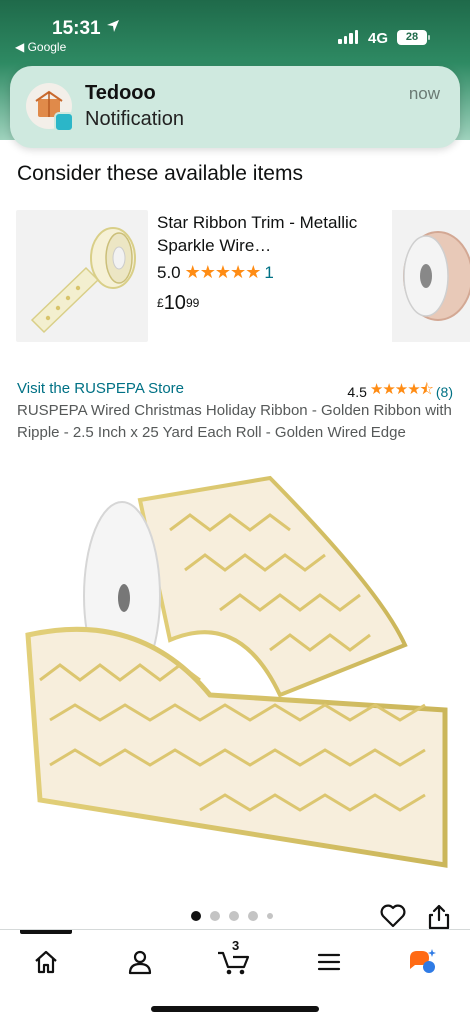 Image resolution: width=470 pixels, height=1024 pixels. What do you see at coordinates (235, 107) in the screenshot?
I see `notification-banner: Tedooo Notification now` at bounding box center [235, 107].